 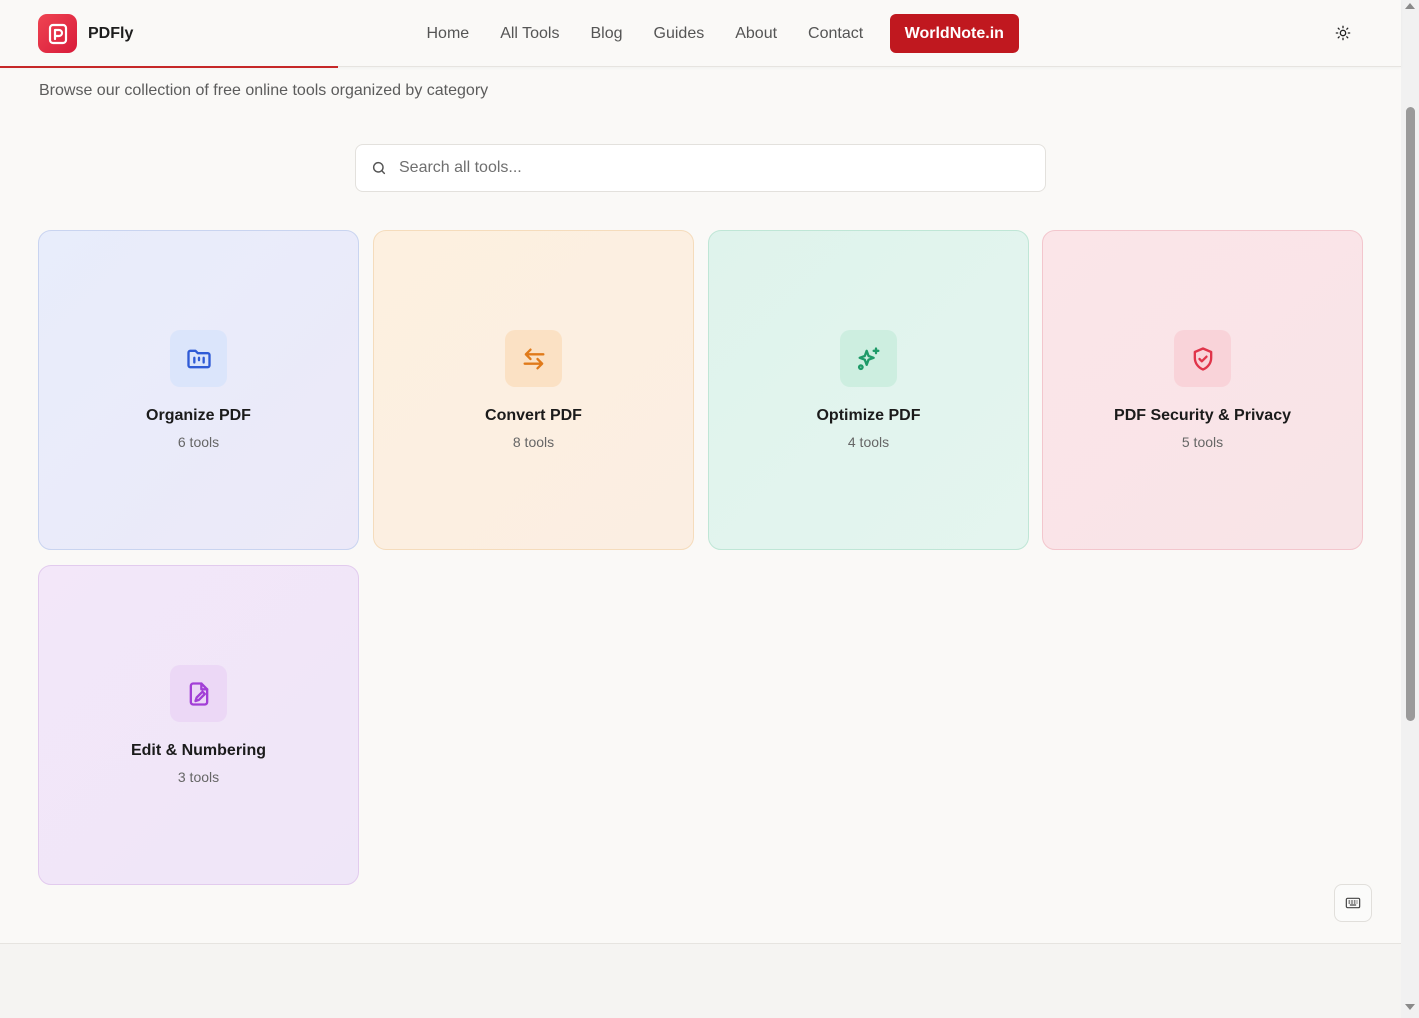 I want to click on sparkles-icon, so click(x=868, y=358).